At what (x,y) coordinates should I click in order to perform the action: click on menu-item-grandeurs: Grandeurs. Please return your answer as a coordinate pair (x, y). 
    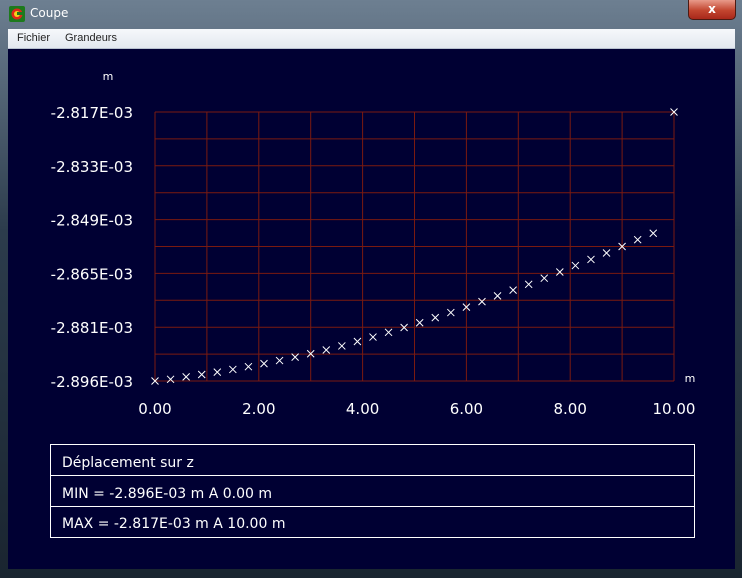
    Looking at the image, I should click on (91, 38).